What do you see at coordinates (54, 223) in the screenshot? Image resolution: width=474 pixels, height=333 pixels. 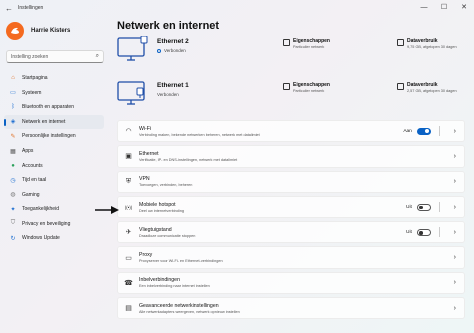 I see `sidebar-item-privacy-en-beveiliging: ⛉ Privacy en beveiliging` at bounding box center [54, 223].